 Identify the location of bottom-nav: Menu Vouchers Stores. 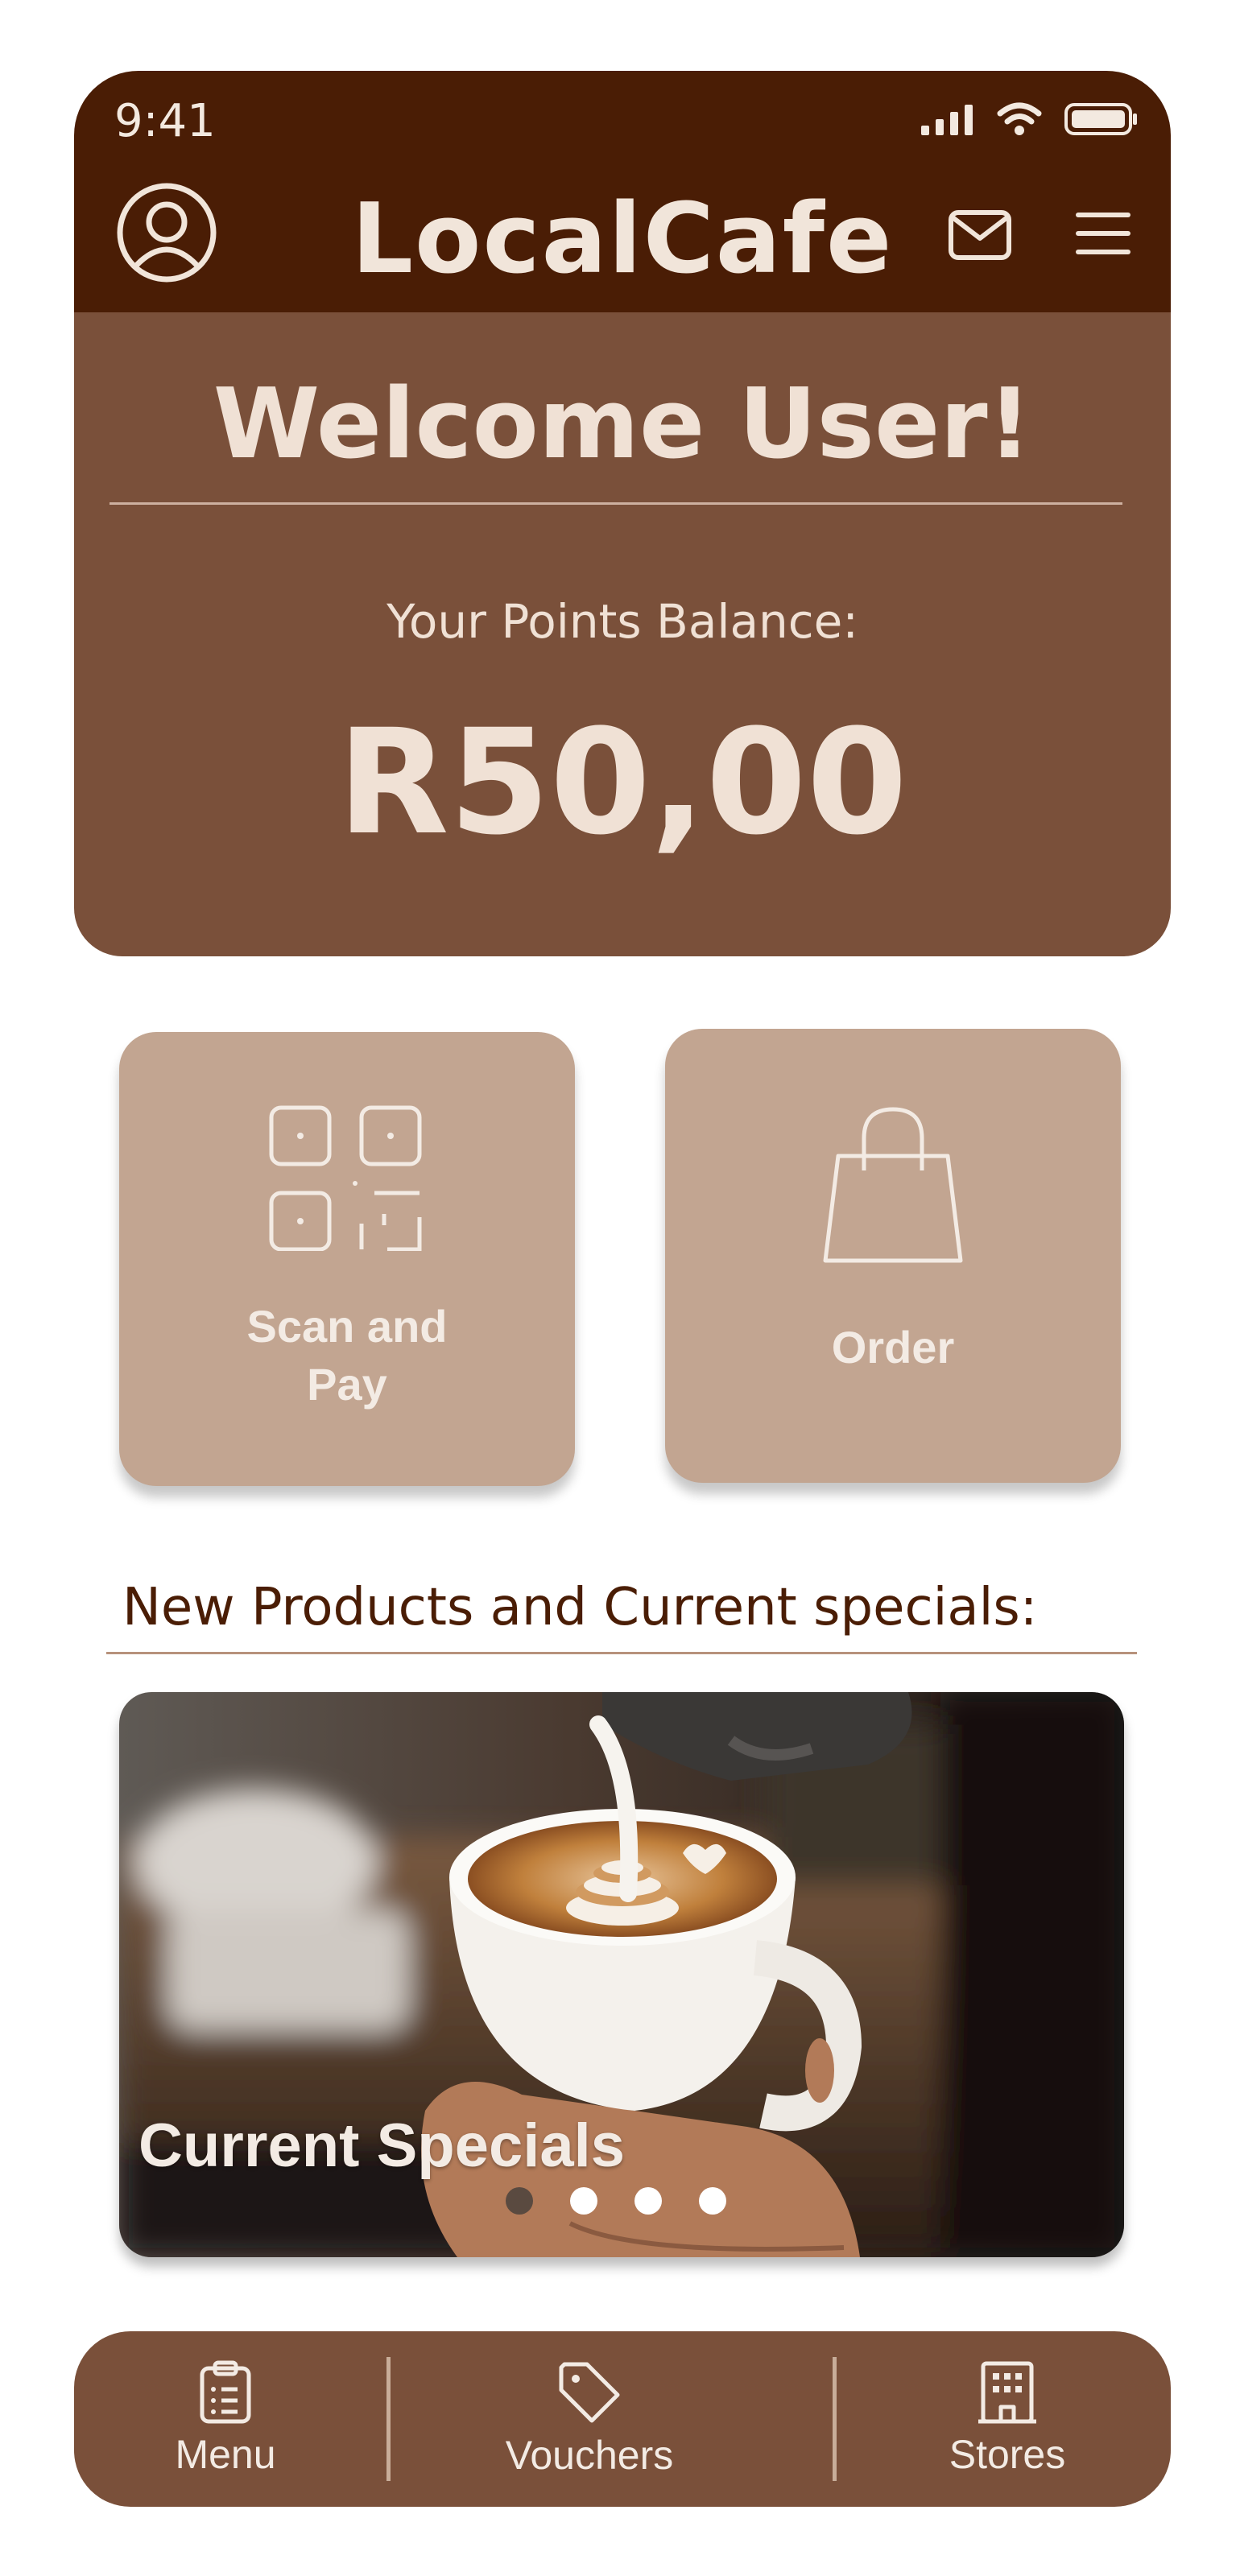
(622, 2419).